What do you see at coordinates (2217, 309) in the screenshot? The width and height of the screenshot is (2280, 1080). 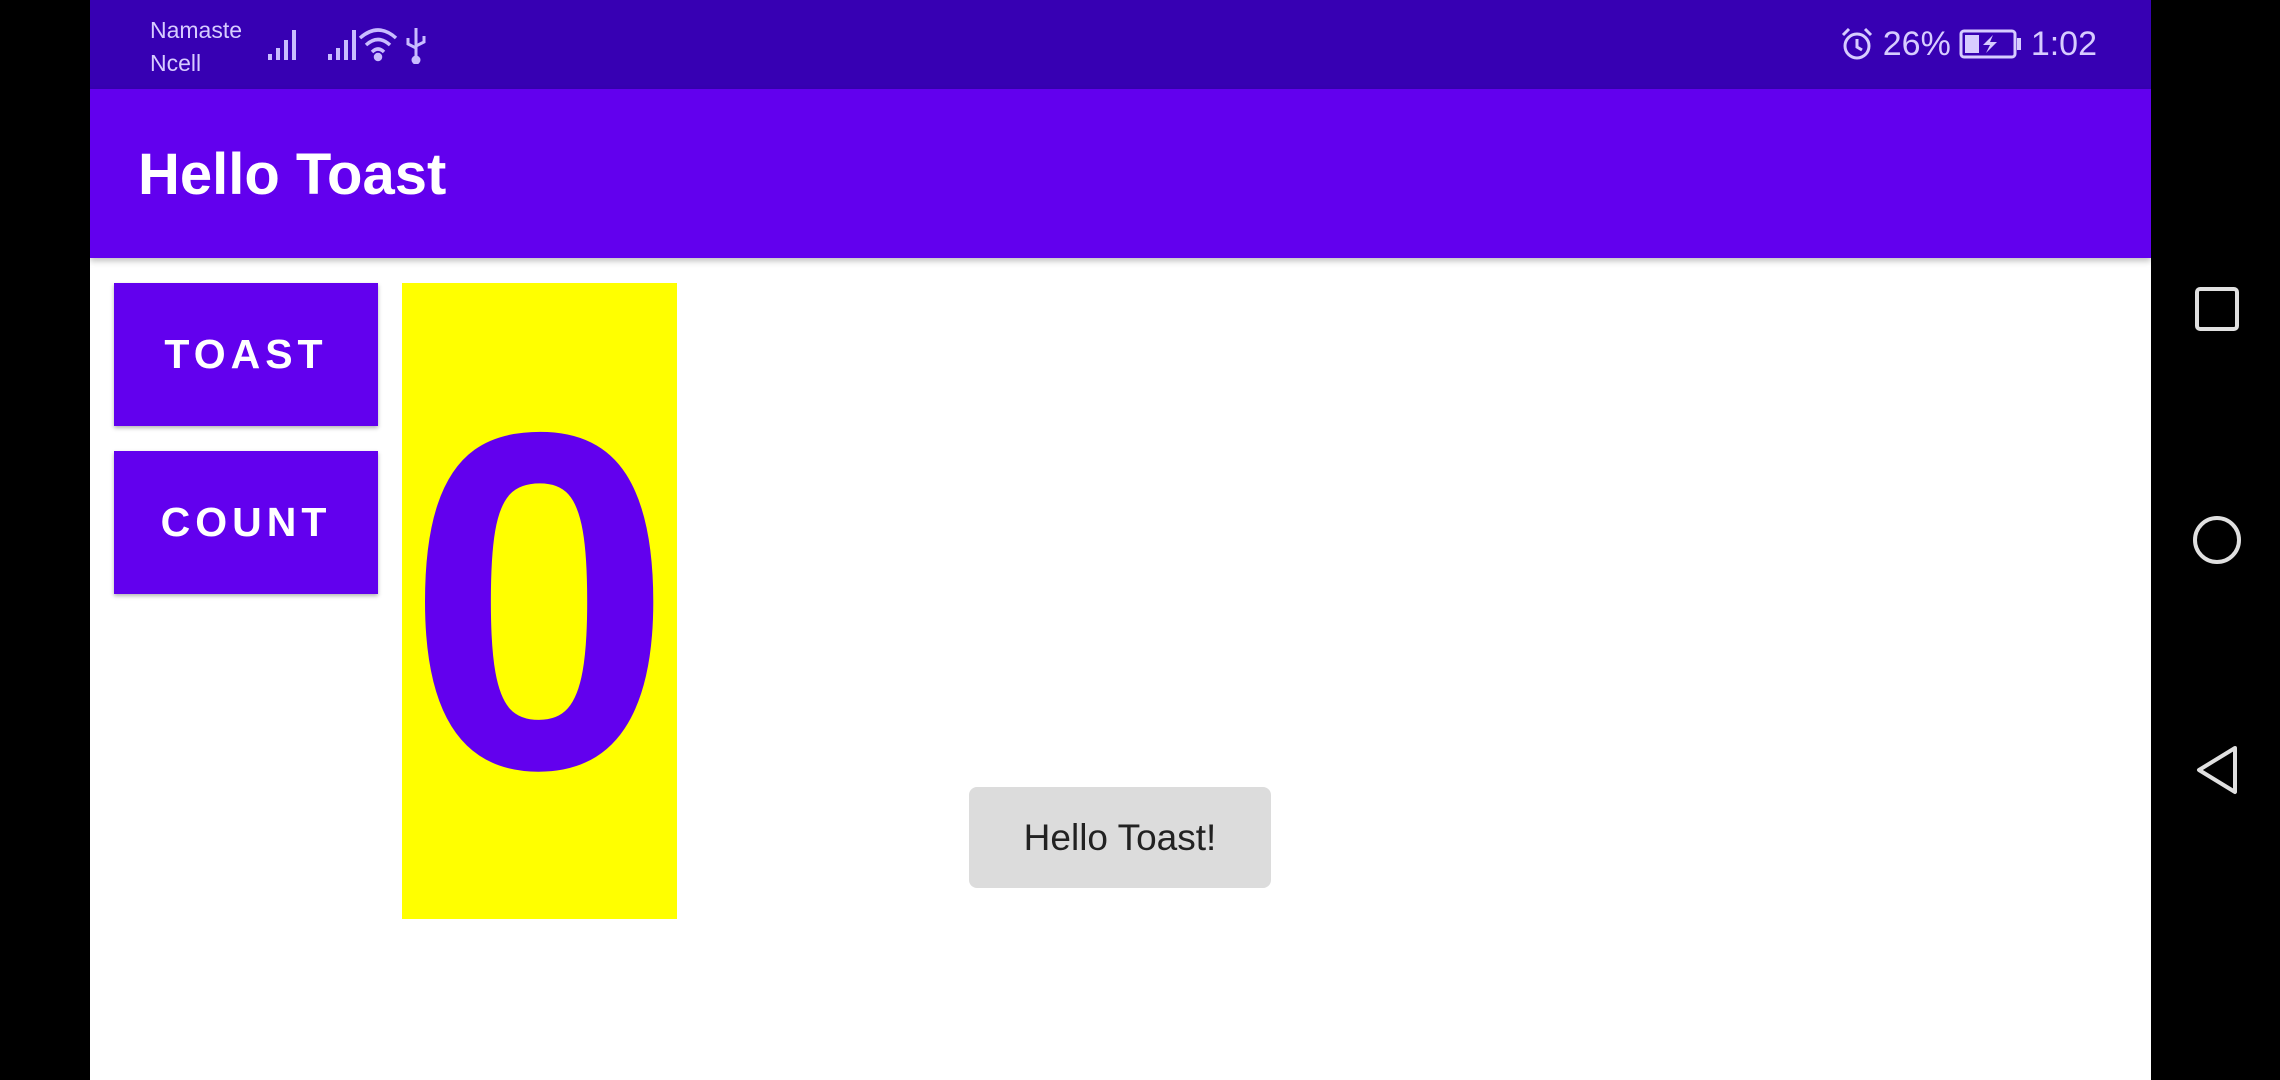 I see `recents-icon` at bounding box center [2217, 309].